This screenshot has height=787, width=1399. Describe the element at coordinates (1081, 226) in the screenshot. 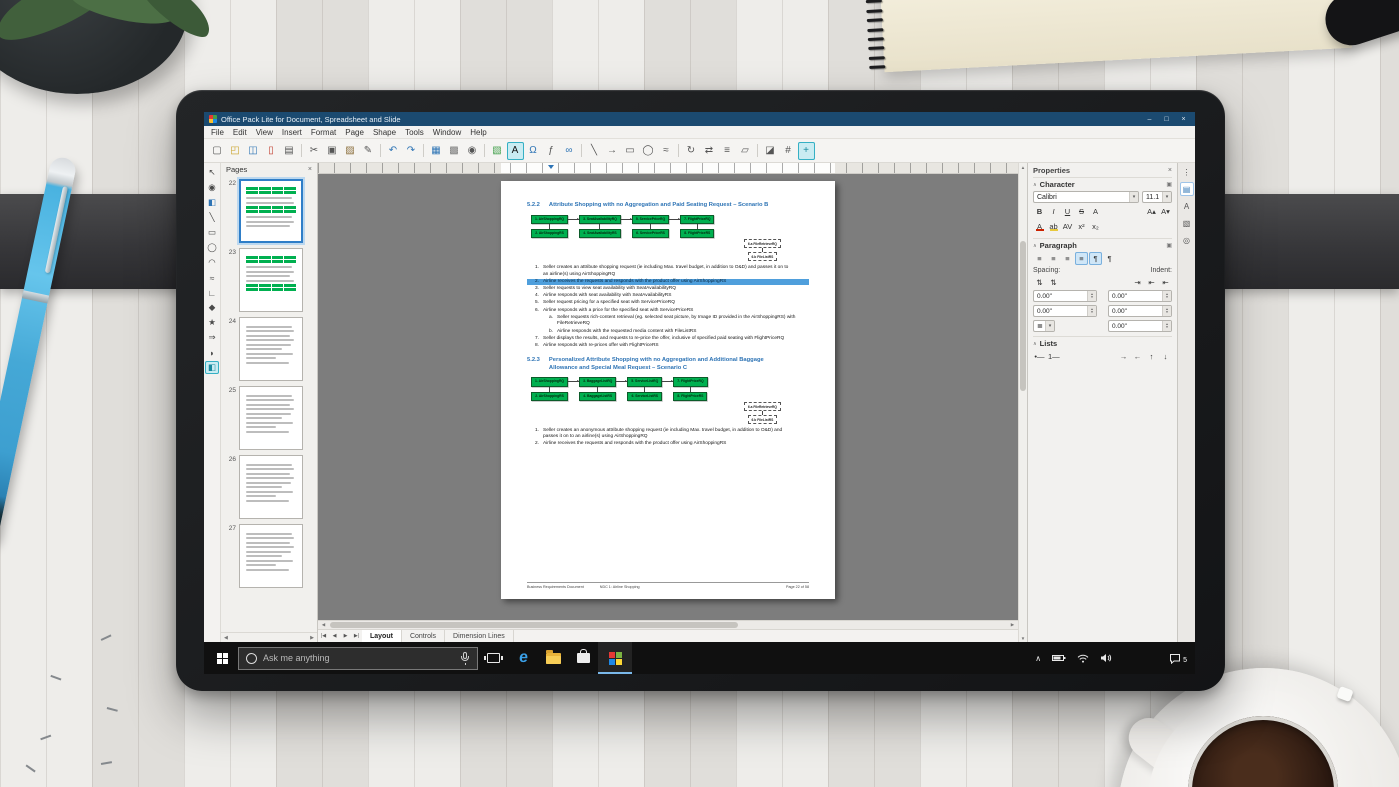

I see `superscript-button: x²` at that location.